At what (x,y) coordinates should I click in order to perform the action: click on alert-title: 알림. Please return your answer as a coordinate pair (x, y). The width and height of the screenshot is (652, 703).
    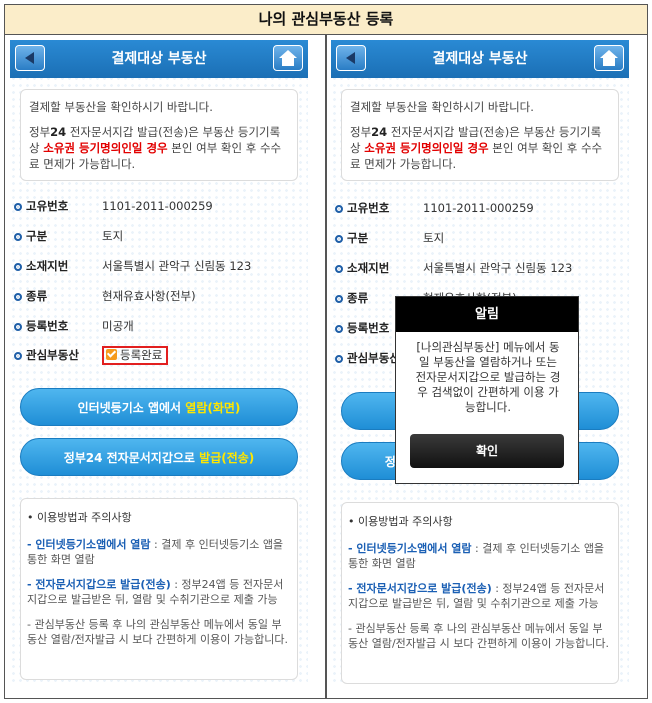
    Looking at the image, I should click on (487, 314).